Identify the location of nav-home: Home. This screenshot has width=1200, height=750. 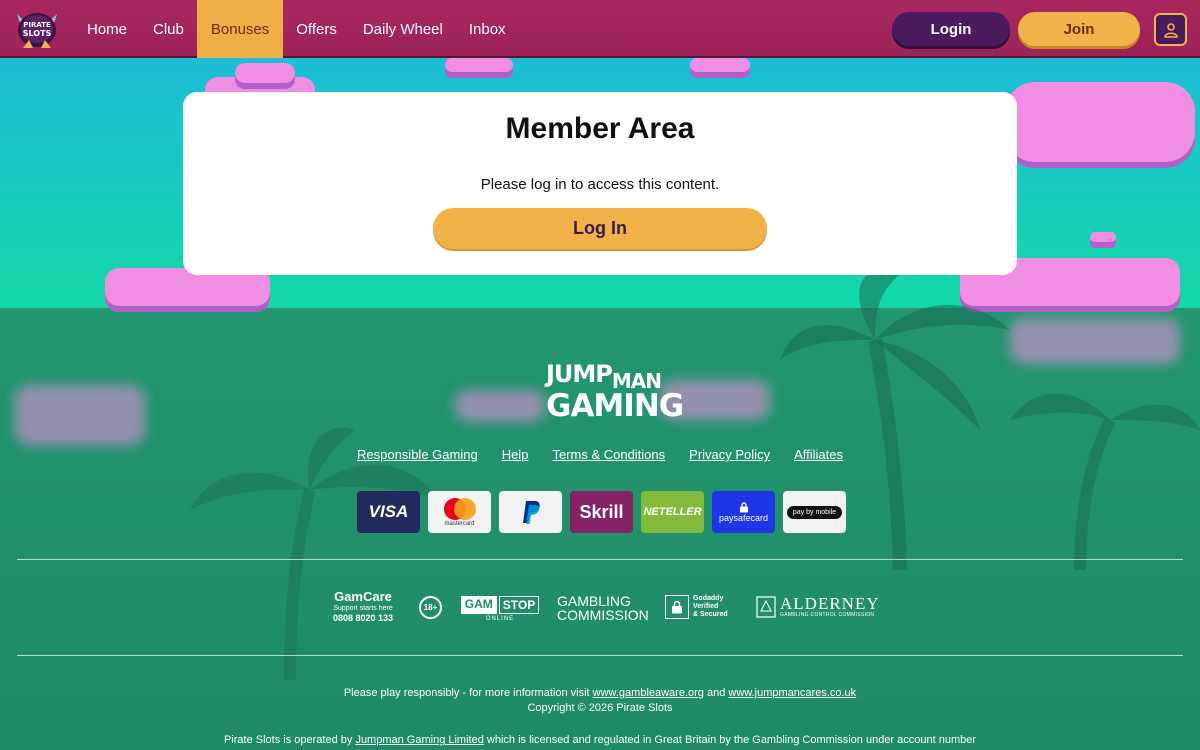
(107, 29).